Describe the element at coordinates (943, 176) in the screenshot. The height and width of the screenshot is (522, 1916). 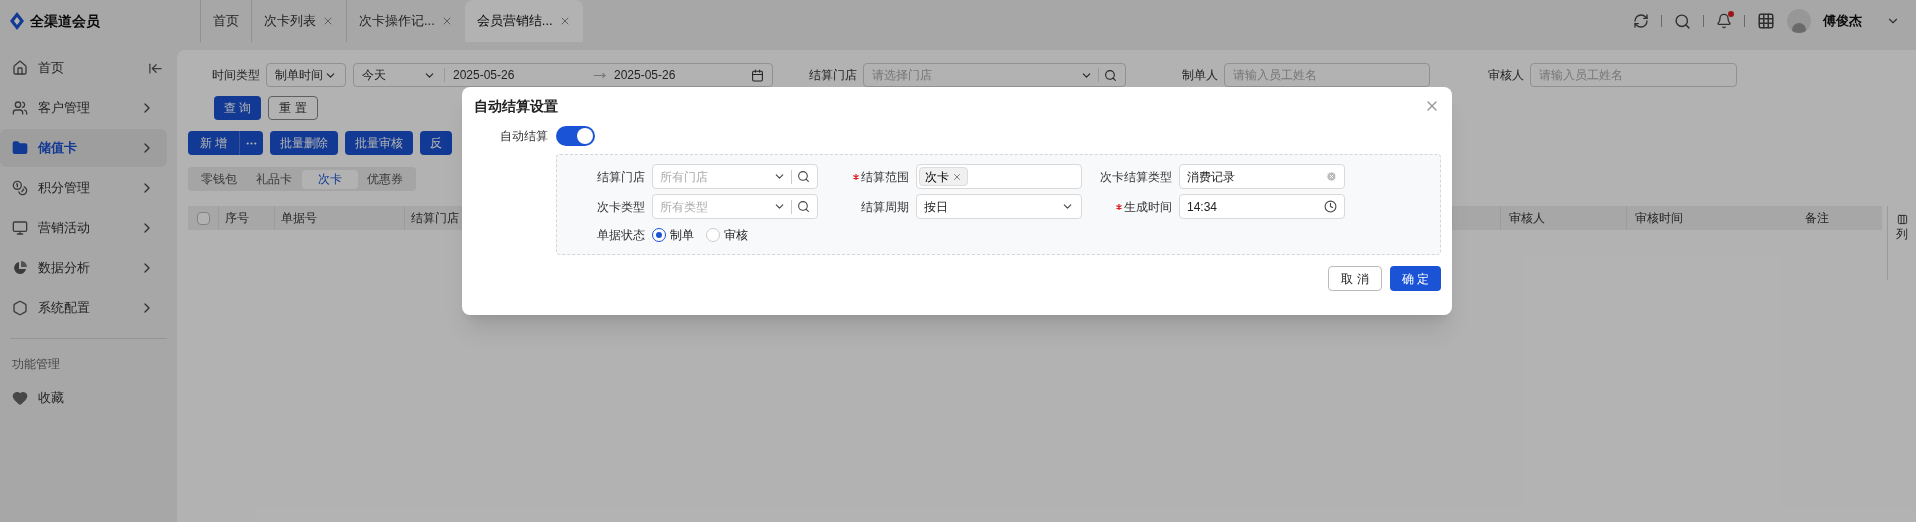
I see `tag: 次卡` at that location.